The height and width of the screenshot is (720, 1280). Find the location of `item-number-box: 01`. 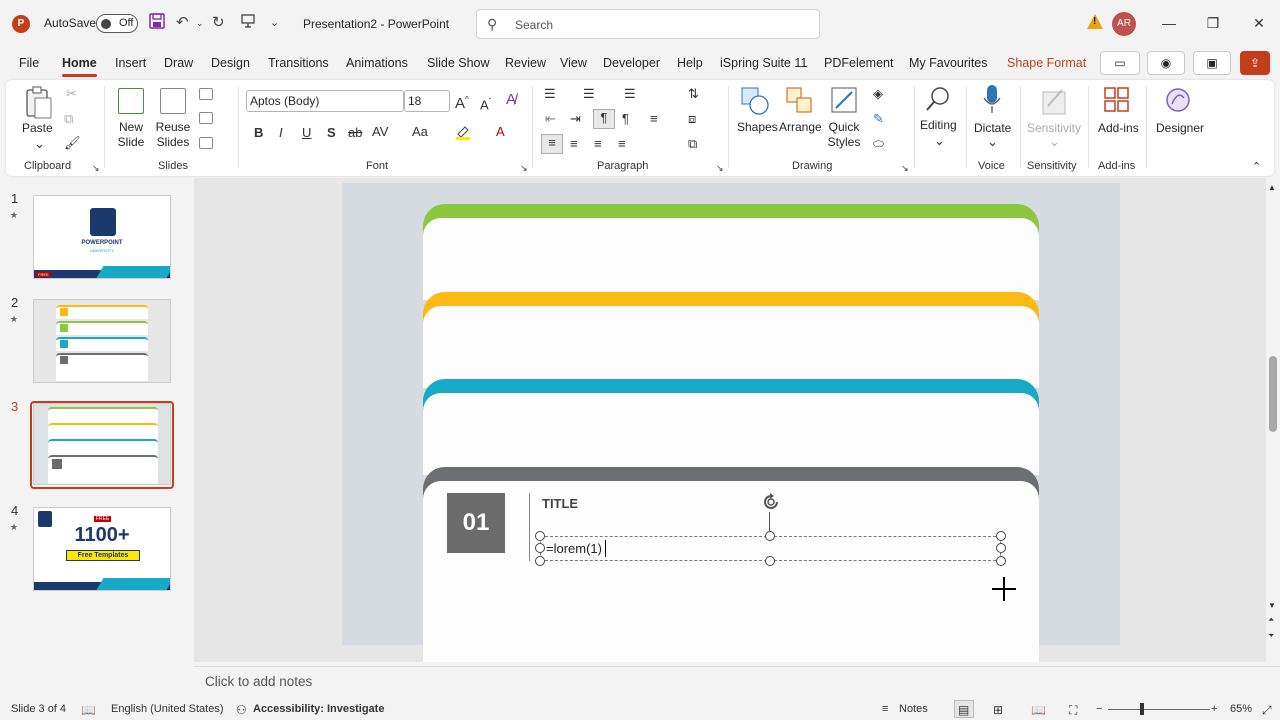

item-number-box: 01 is located at coordinates (476, 523).